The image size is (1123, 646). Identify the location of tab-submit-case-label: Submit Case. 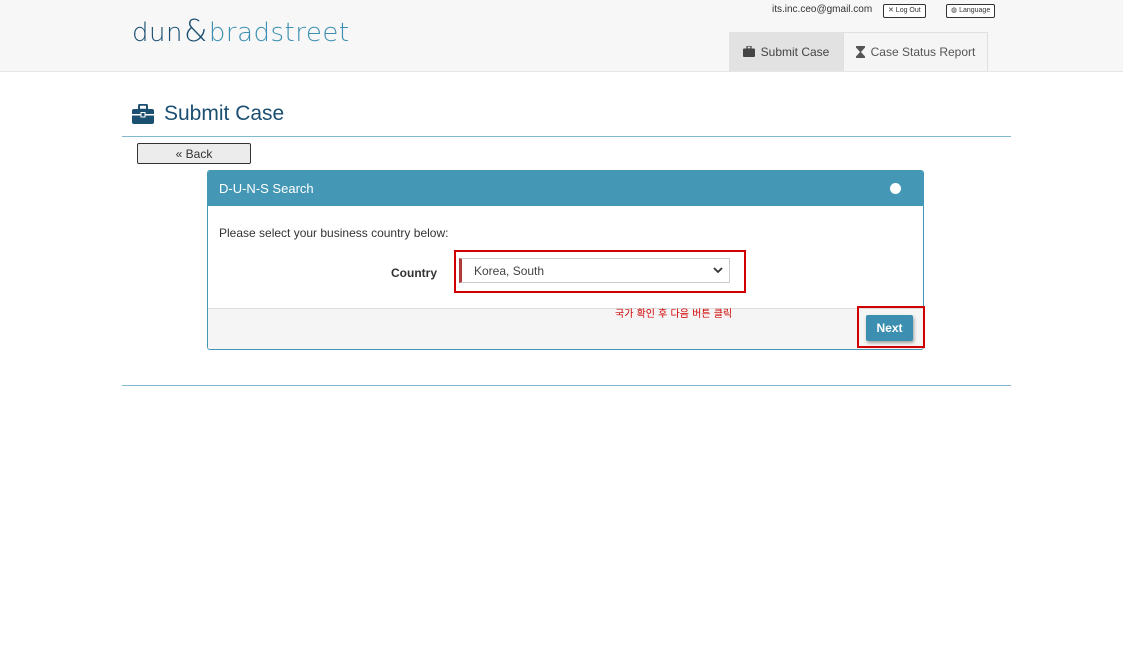
(795, 51).